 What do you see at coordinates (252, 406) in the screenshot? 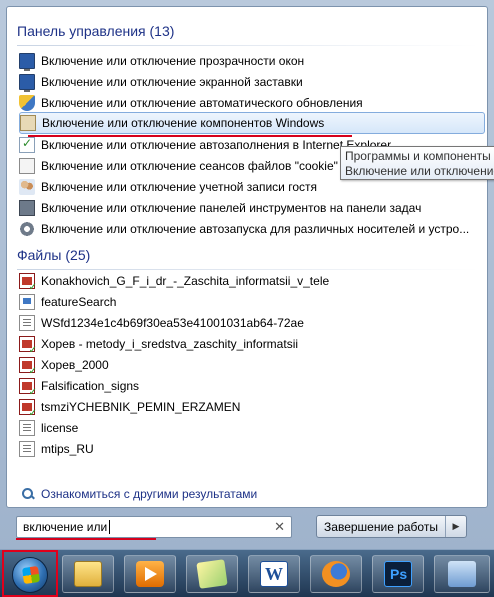
I see `file-item: tsmziYCHEBNIK_PEMIN_ERZAMEN` at bounding box center [252, 406].